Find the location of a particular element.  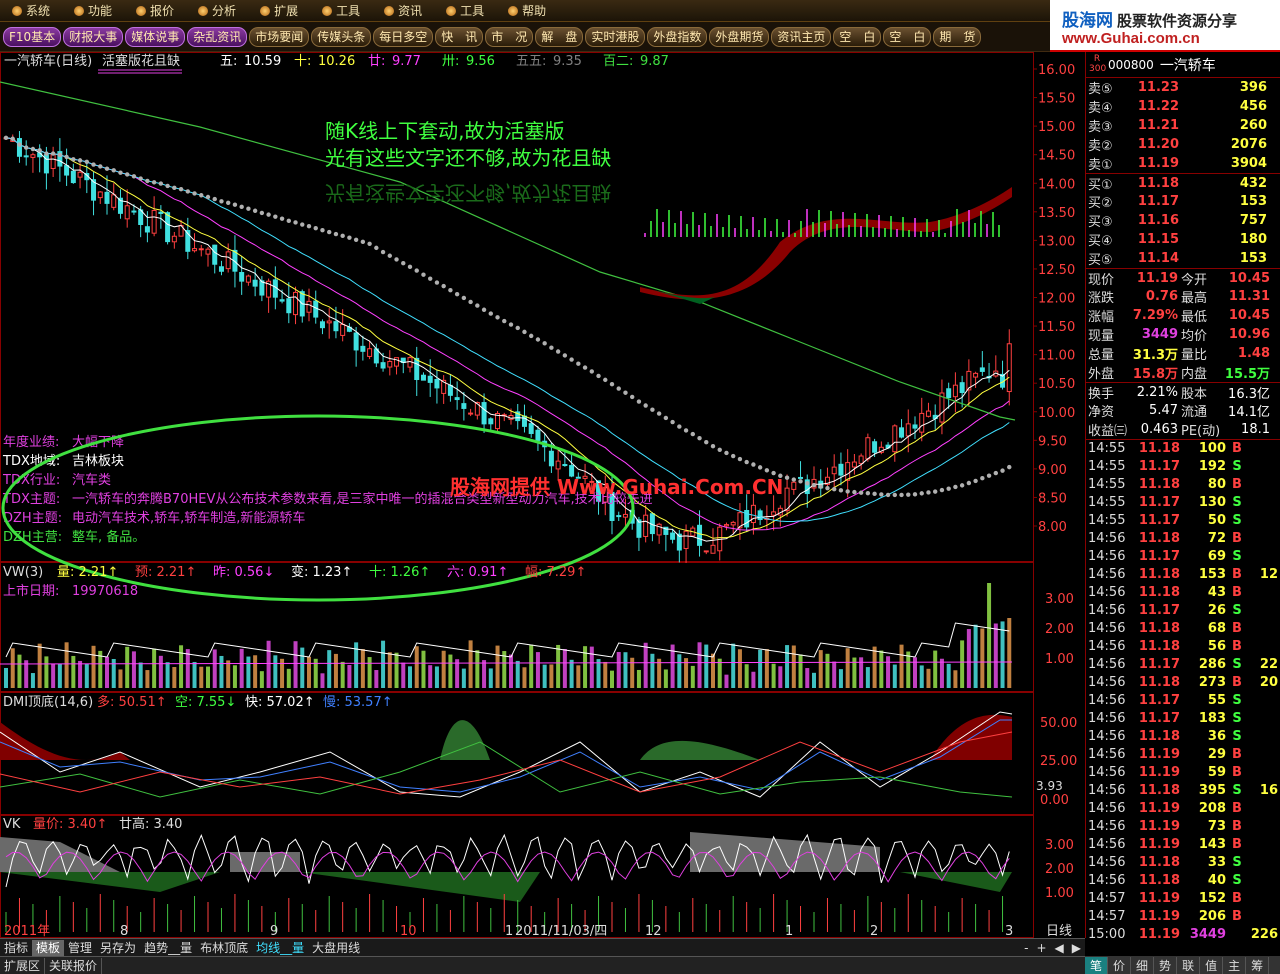

tick-row: 14:56 11.19 208 B is located at coordinates (1183, 808).